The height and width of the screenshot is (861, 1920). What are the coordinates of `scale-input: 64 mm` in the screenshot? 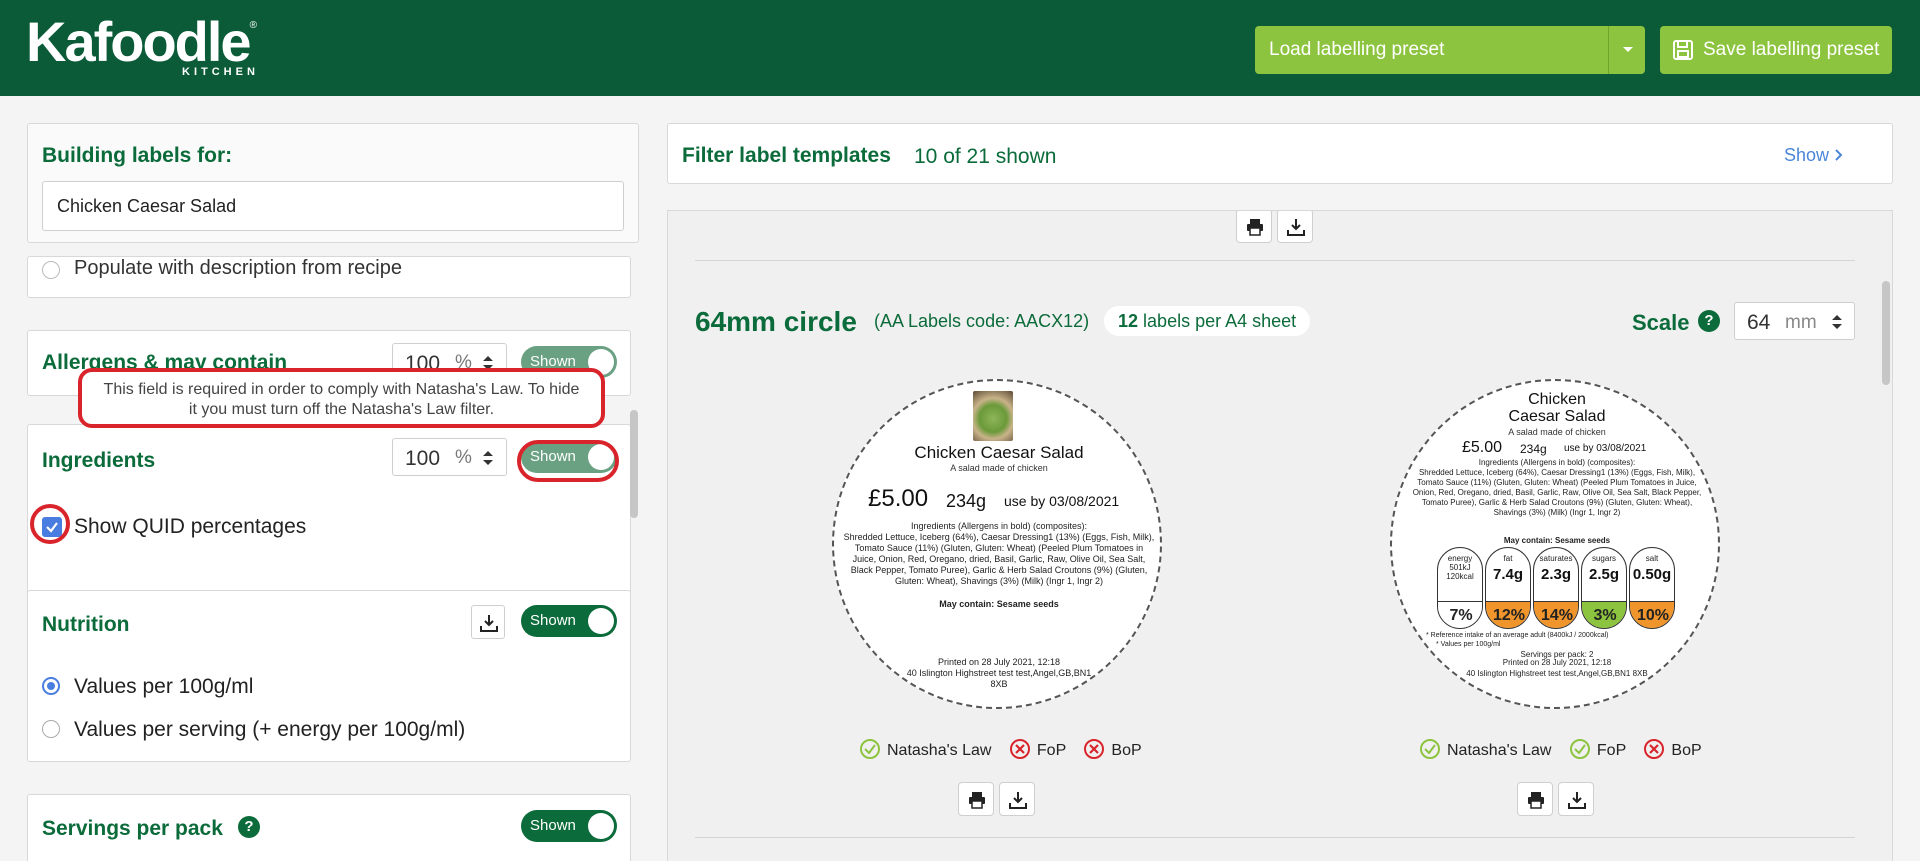 It's located at (1794, 321).